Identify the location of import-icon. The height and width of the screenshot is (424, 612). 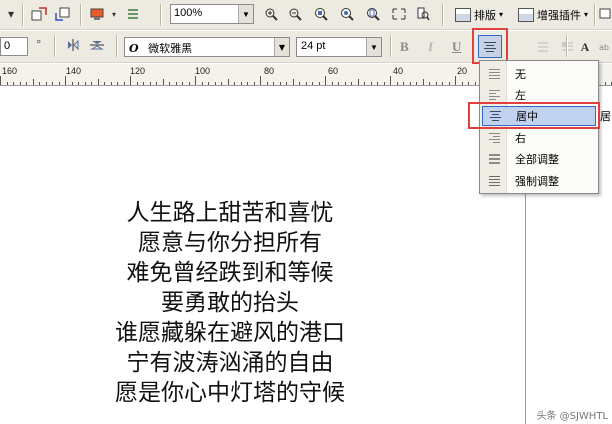
(39, 14).